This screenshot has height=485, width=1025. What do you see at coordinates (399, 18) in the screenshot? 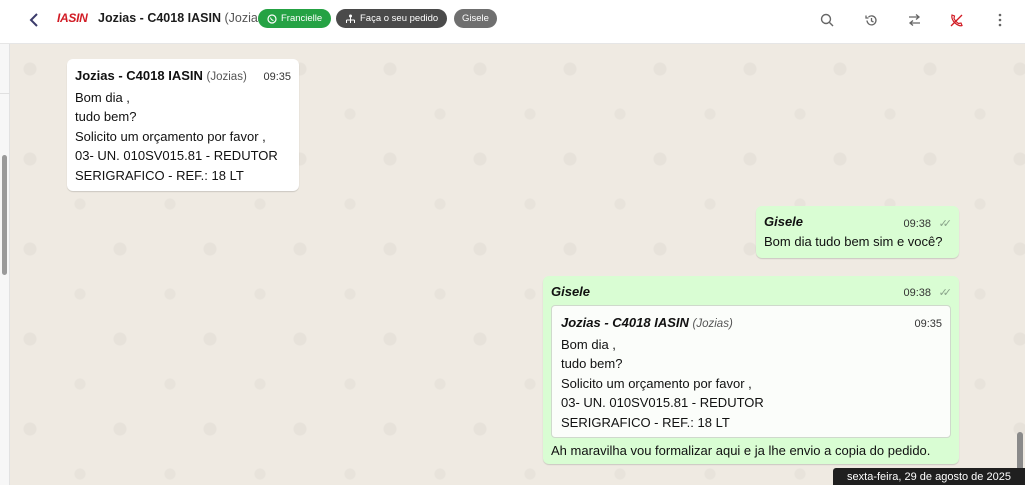
I see `tag-label: Faça o seu pedido` at bounding box center [399, 18].